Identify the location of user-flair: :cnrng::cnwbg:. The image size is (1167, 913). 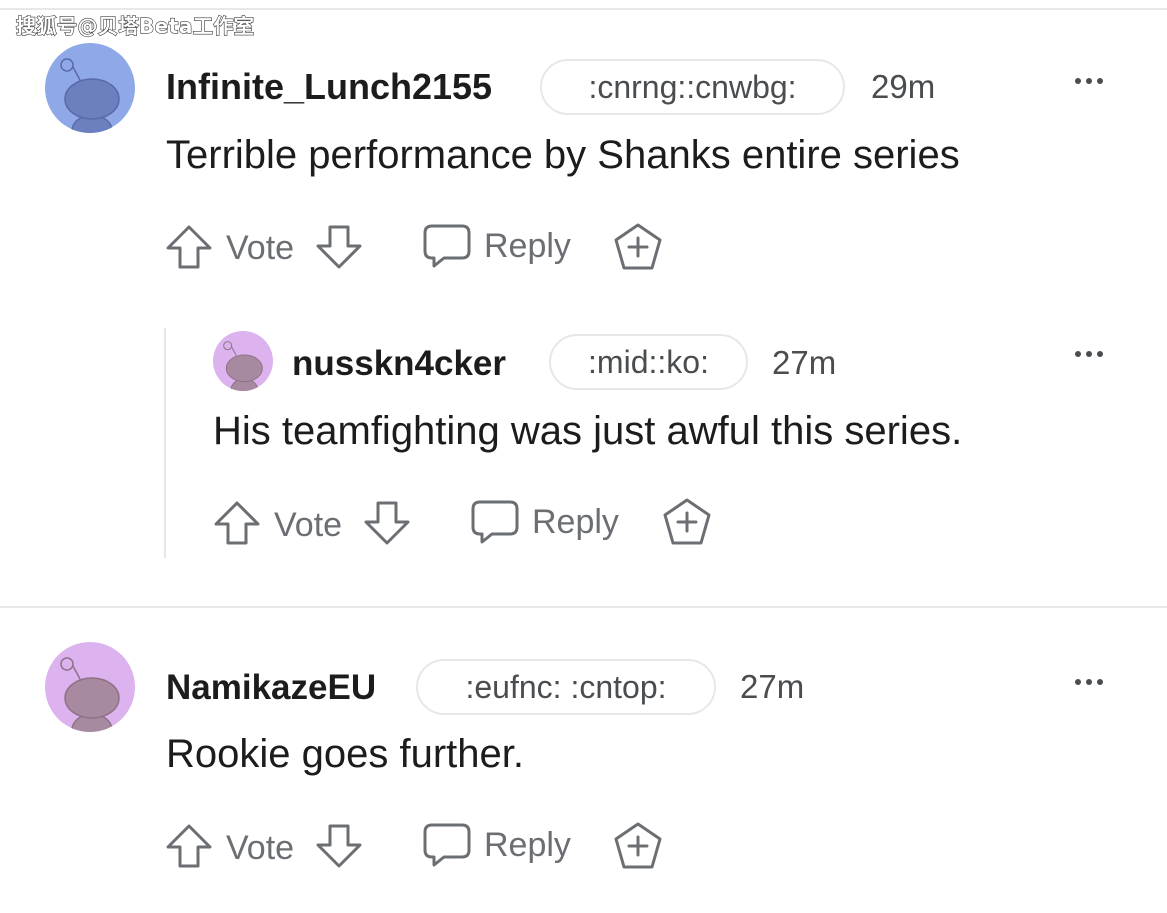
(692, 87).